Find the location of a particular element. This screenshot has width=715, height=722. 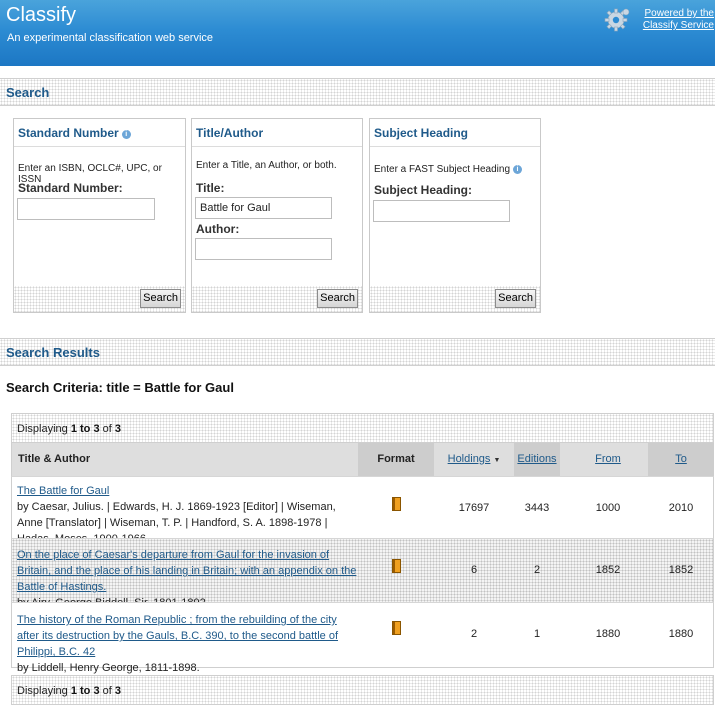

result-from: 1000 is located at coordinates (608, 508).